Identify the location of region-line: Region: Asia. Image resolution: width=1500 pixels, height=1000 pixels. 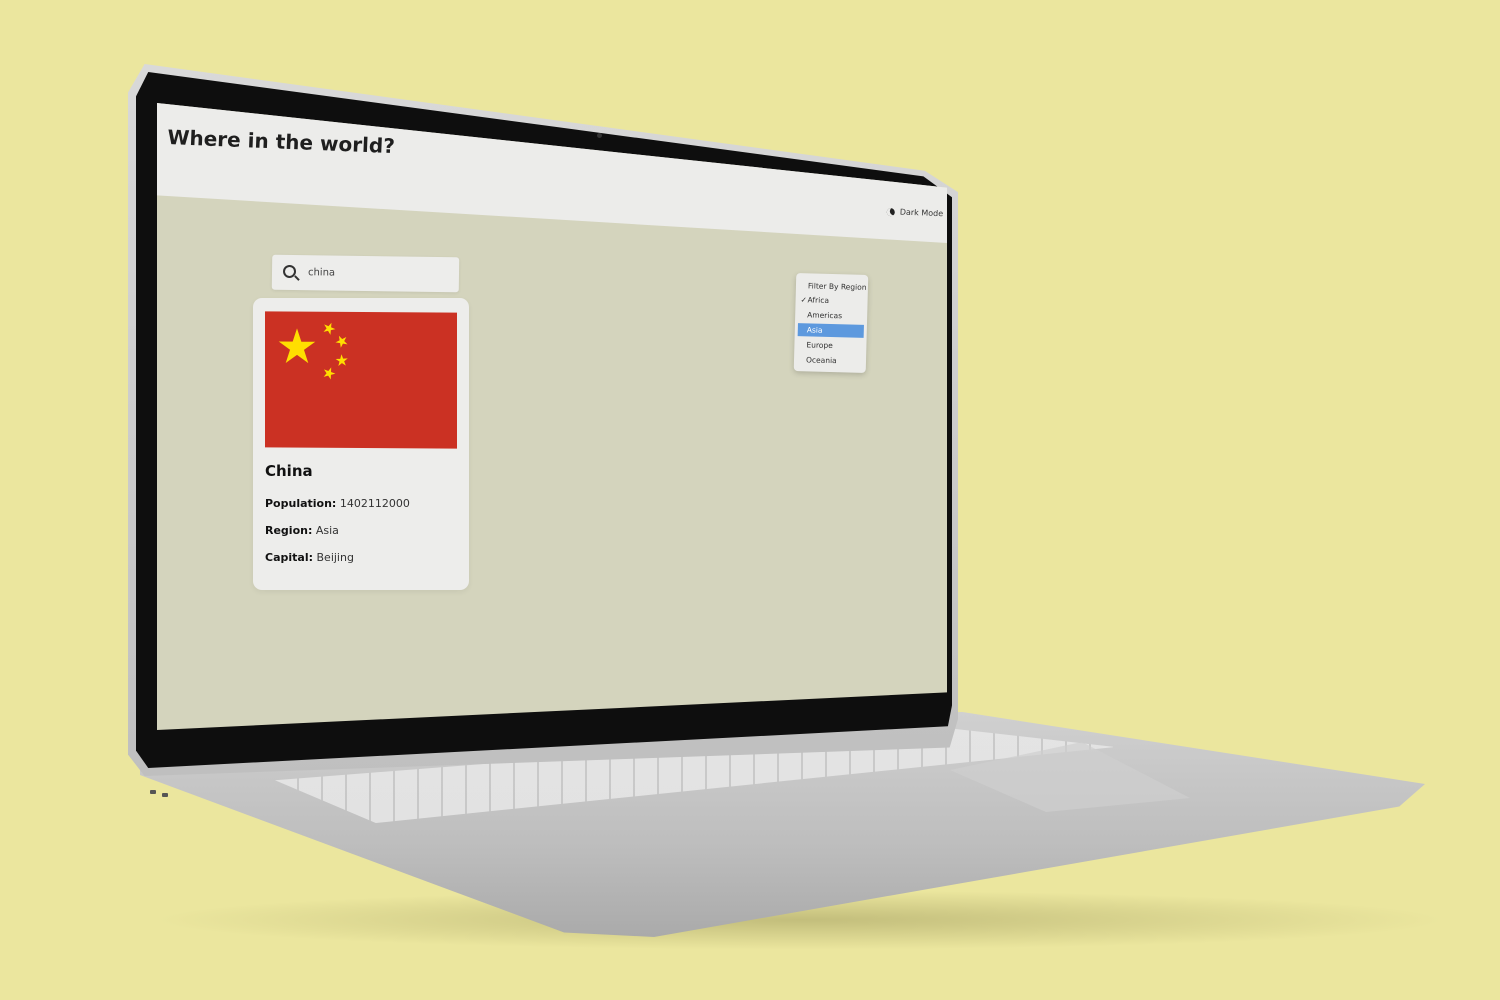
(302, 530).